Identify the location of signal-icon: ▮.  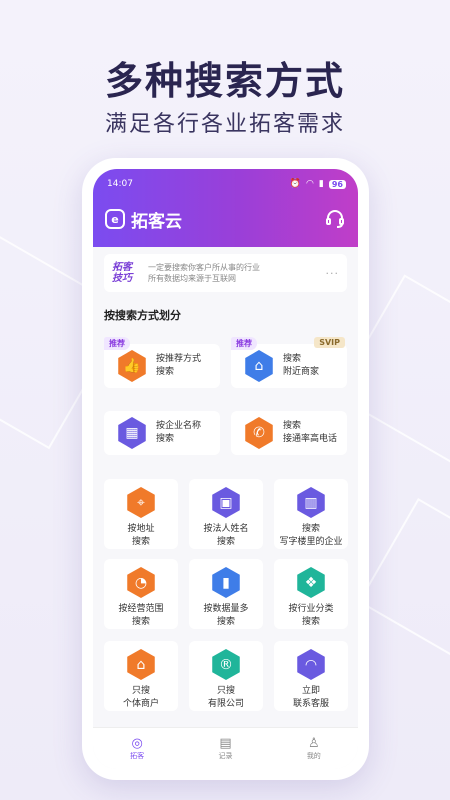
(321, 184).